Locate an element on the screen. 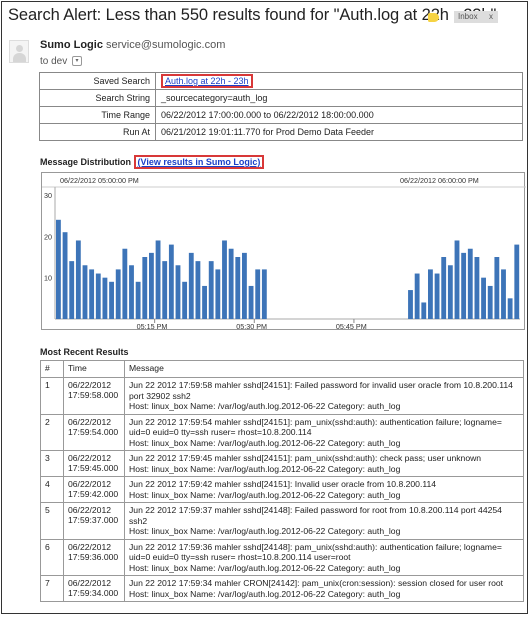  avatar-body-icon is located at coordinates (19, 57).